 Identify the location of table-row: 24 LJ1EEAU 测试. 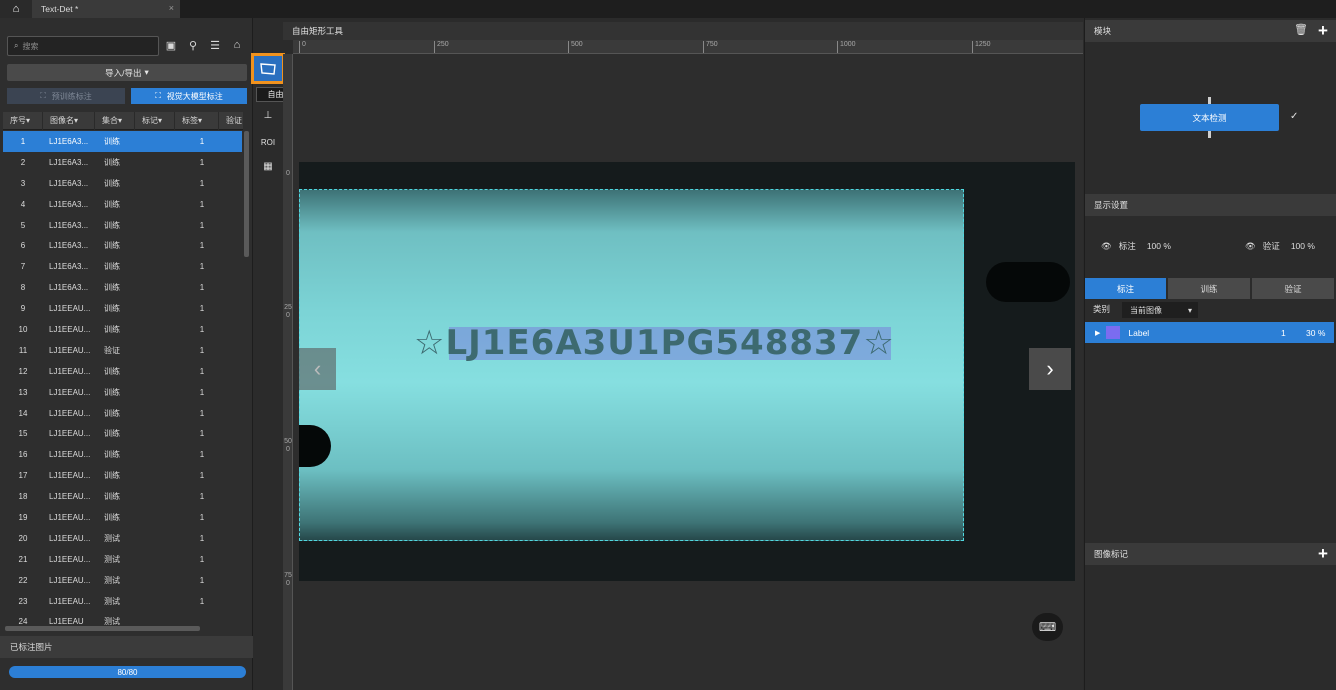
(122, 618).